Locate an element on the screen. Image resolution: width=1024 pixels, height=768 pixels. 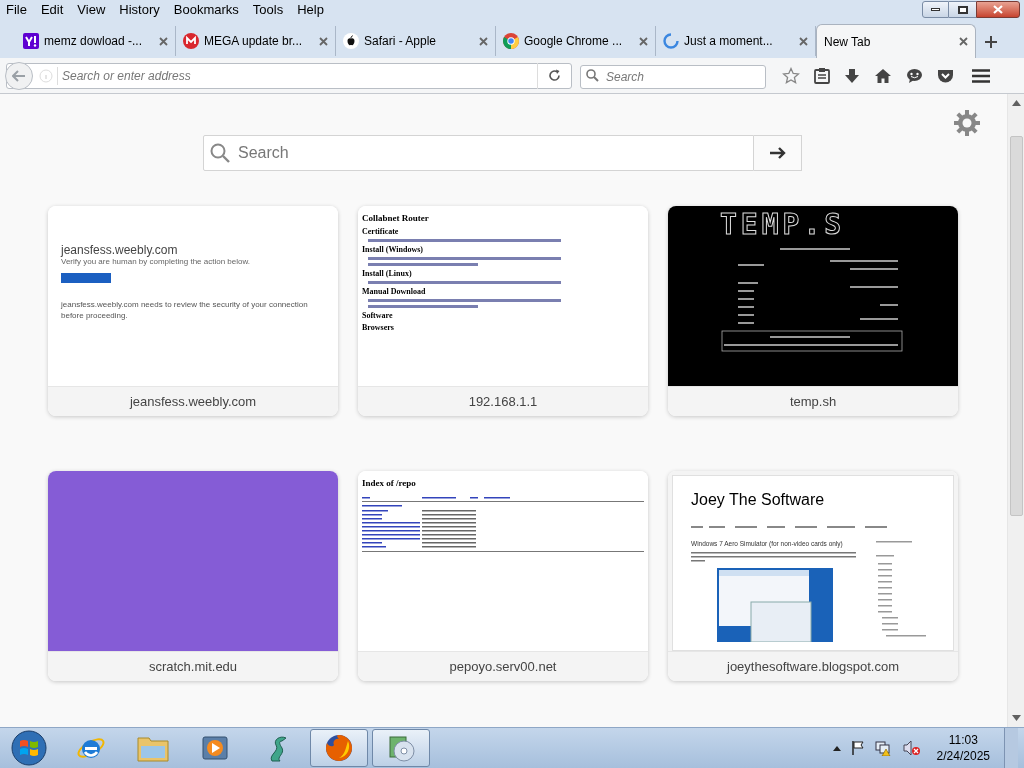
menu-item: Help is located at coordinates (310, 10).